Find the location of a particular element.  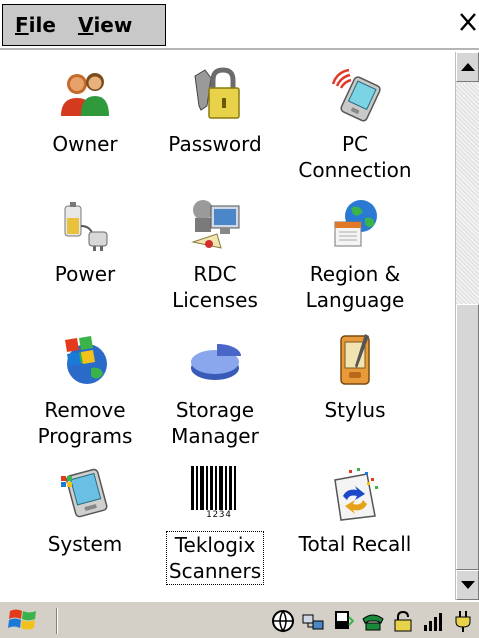

applet-label-line: Power is located at coordinates (85, 274).